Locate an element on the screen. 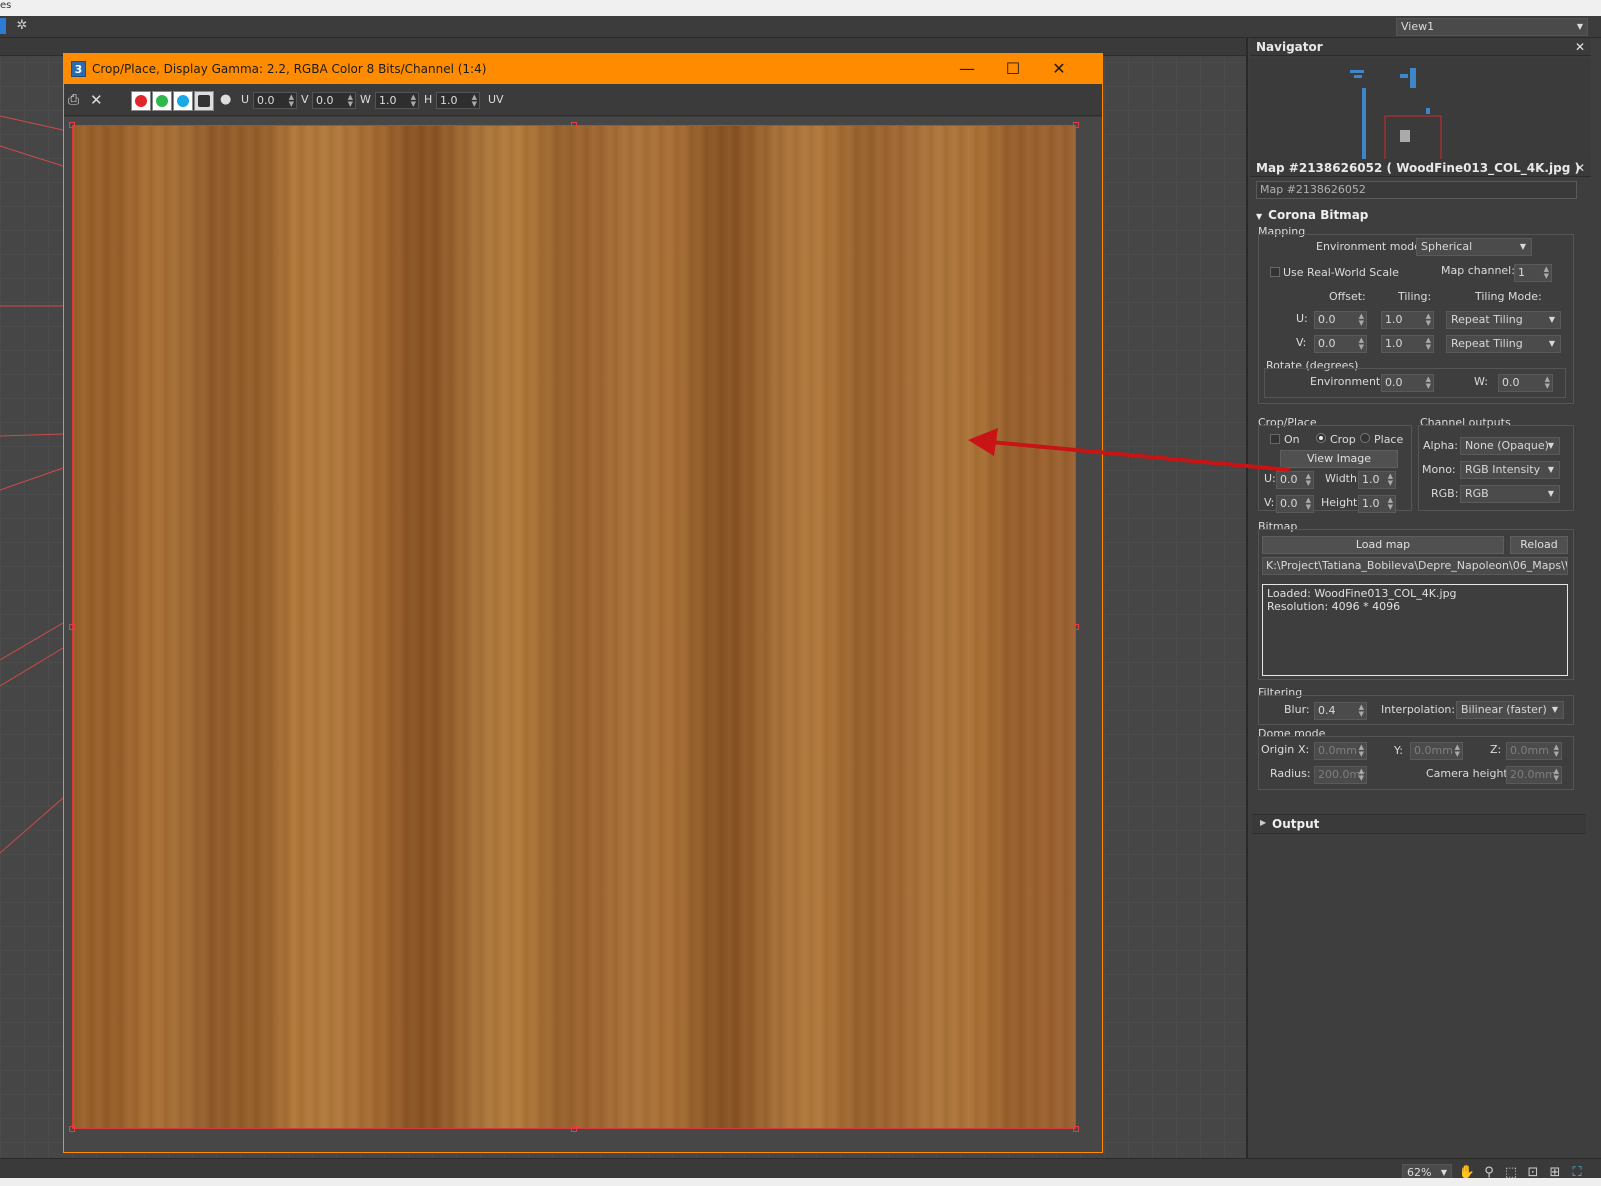 This screenshot has width=1601, height=1186. annotation-arrow-head-icon is located at coordinates (983, 442).